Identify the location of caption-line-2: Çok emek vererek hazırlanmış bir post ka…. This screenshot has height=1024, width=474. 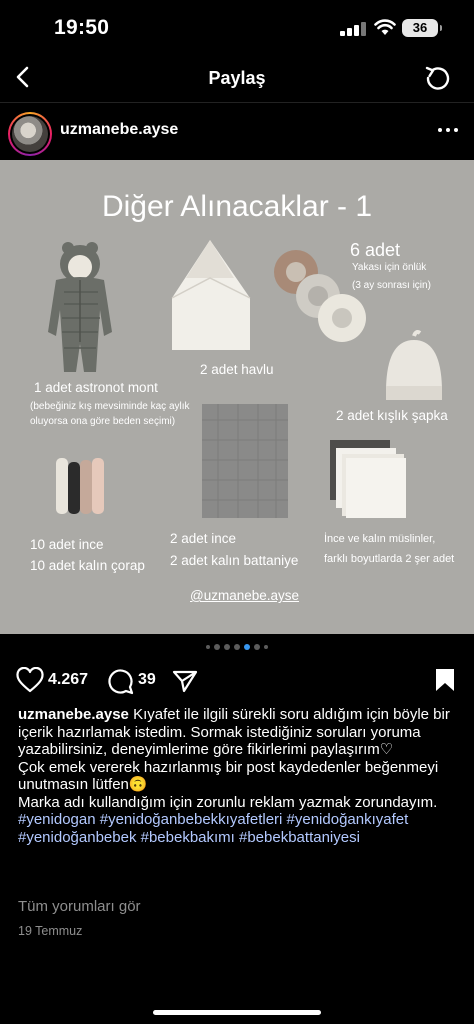
(228, 776).